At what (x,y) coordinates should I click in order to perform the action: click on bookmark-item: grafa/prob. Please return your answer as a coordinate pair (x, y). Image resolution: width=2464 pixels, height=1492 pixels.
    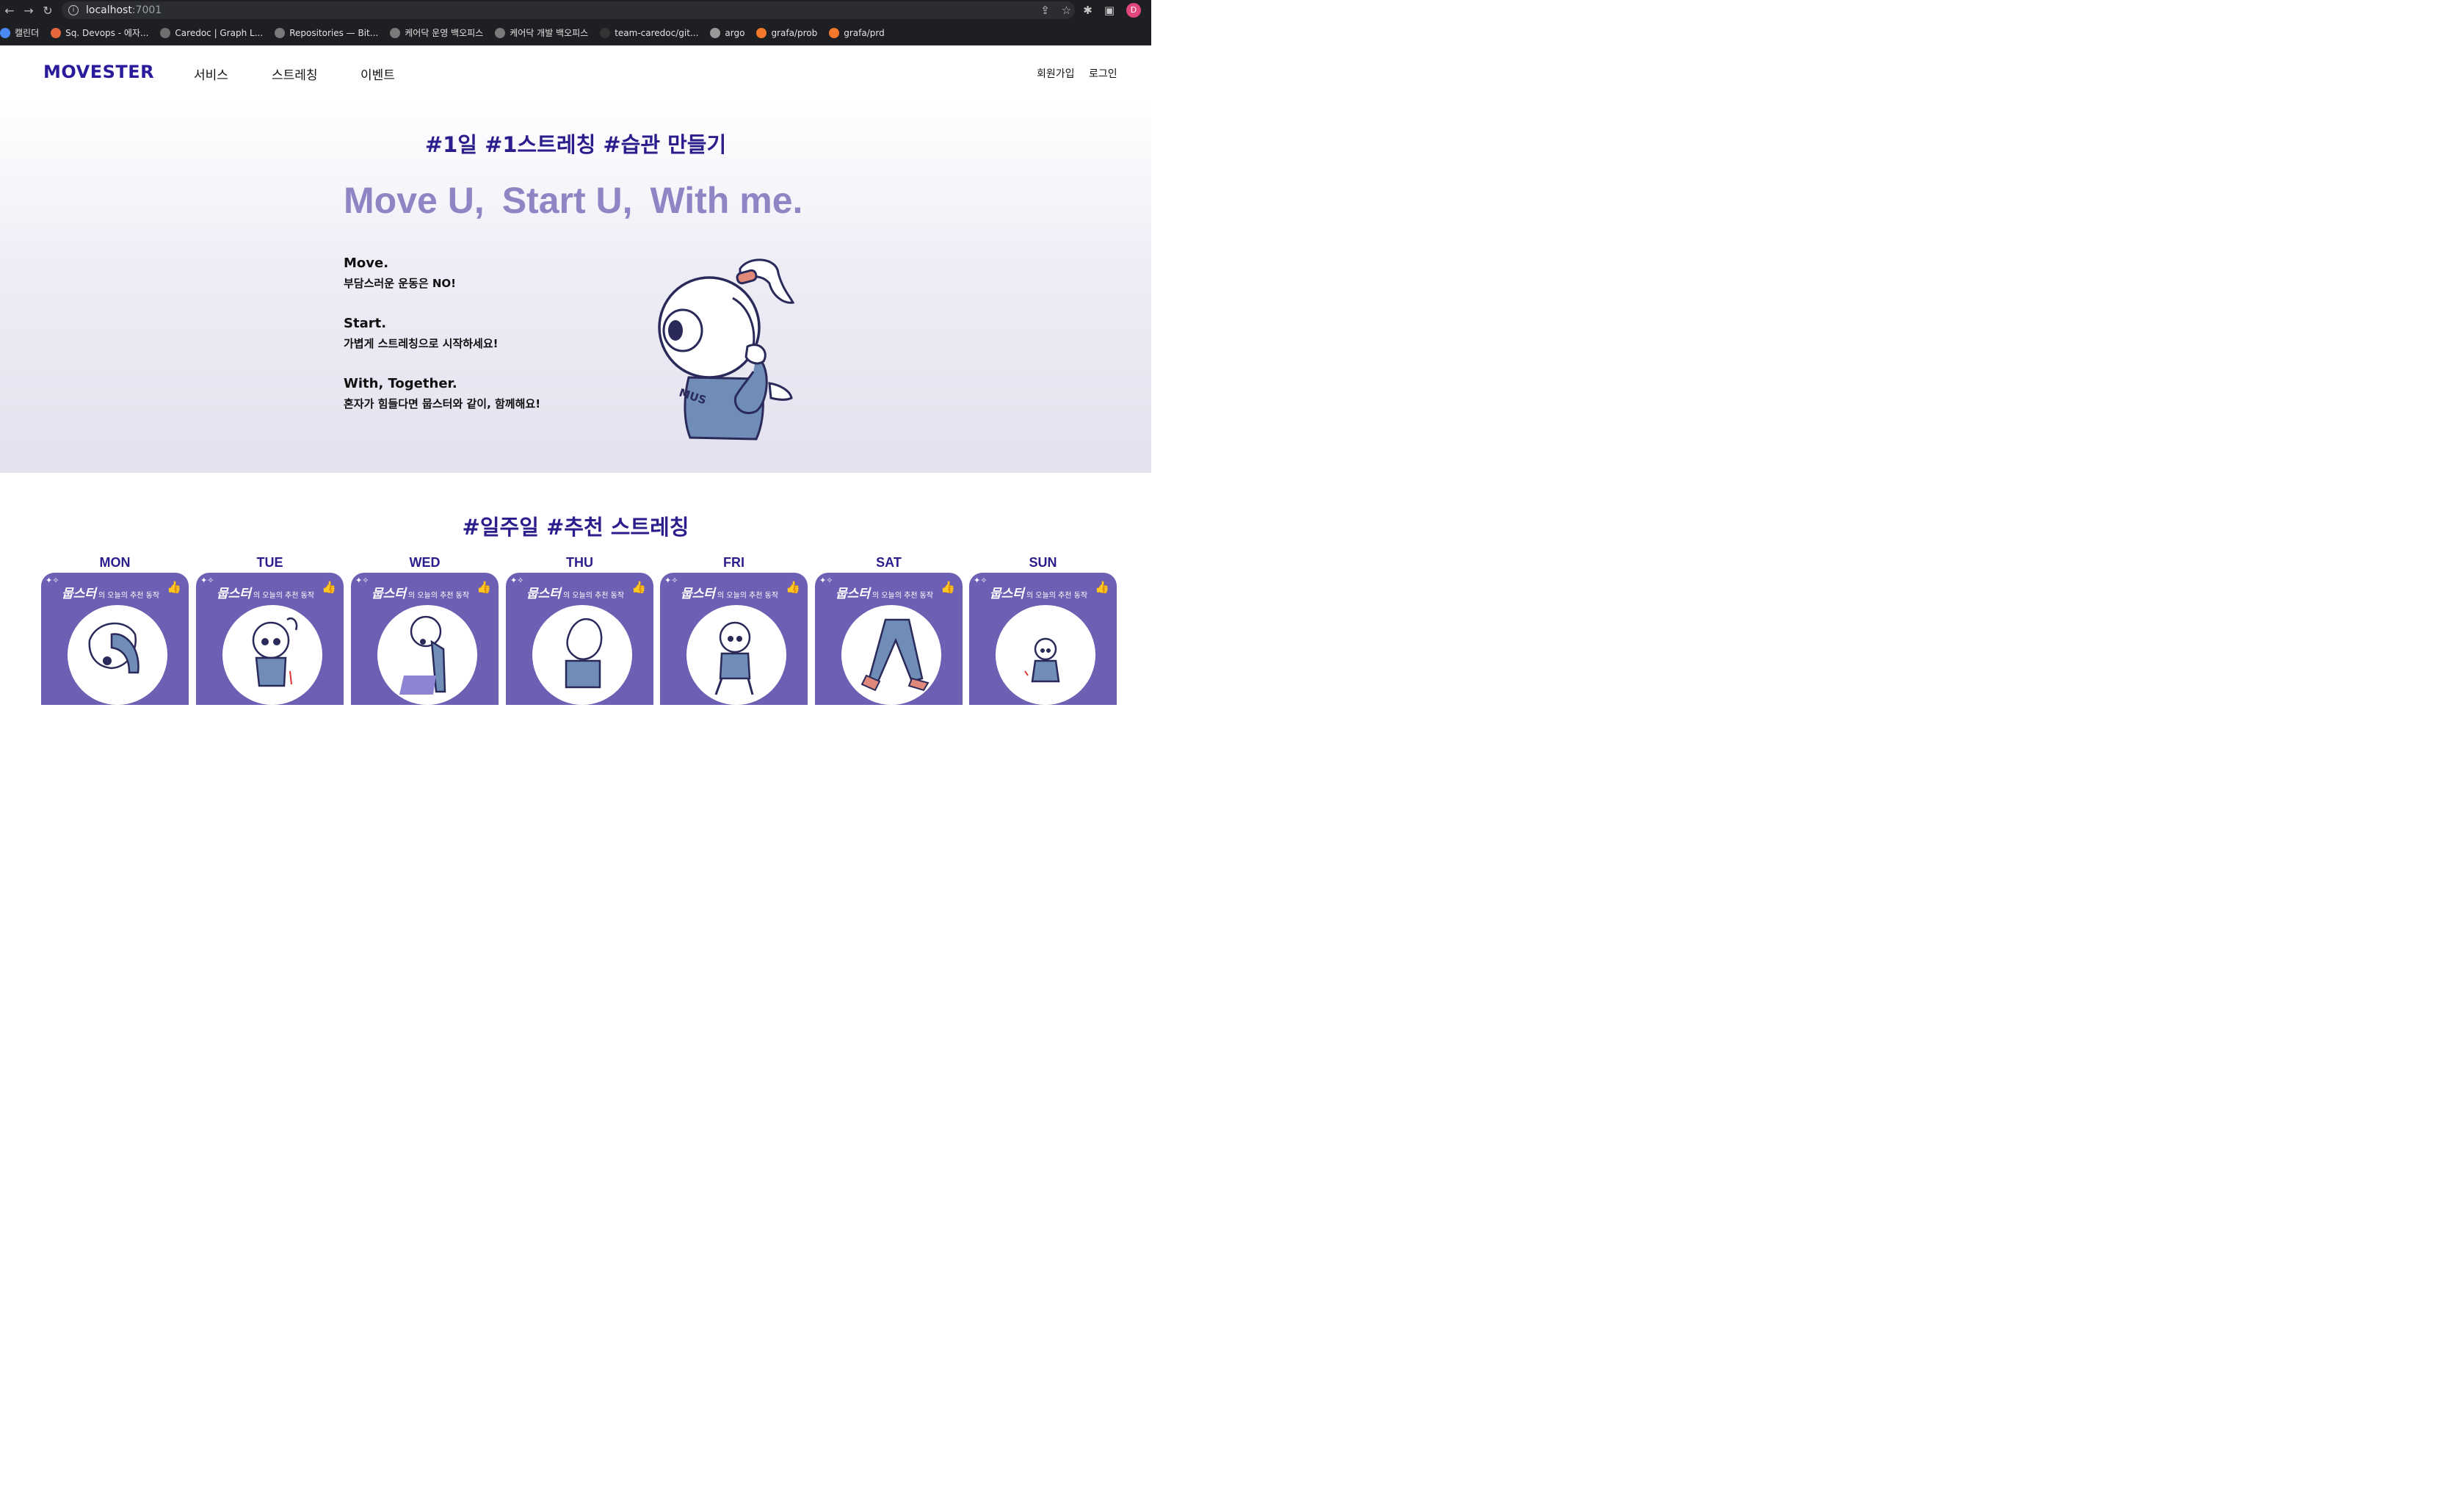
    Looking at the image, I should click on (787, 32).